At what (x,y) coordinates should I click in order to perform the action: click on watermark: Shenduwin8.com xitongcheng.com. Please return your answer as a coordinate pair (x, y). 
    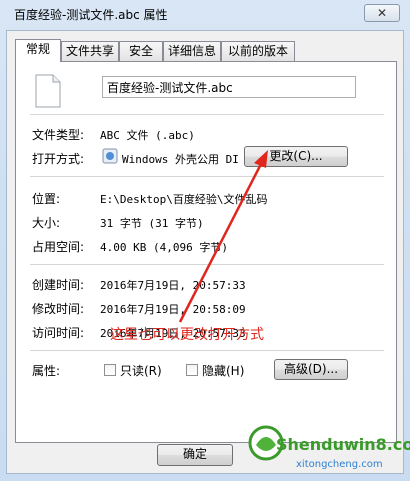
    Looking at the image, I should click on (328, 447).